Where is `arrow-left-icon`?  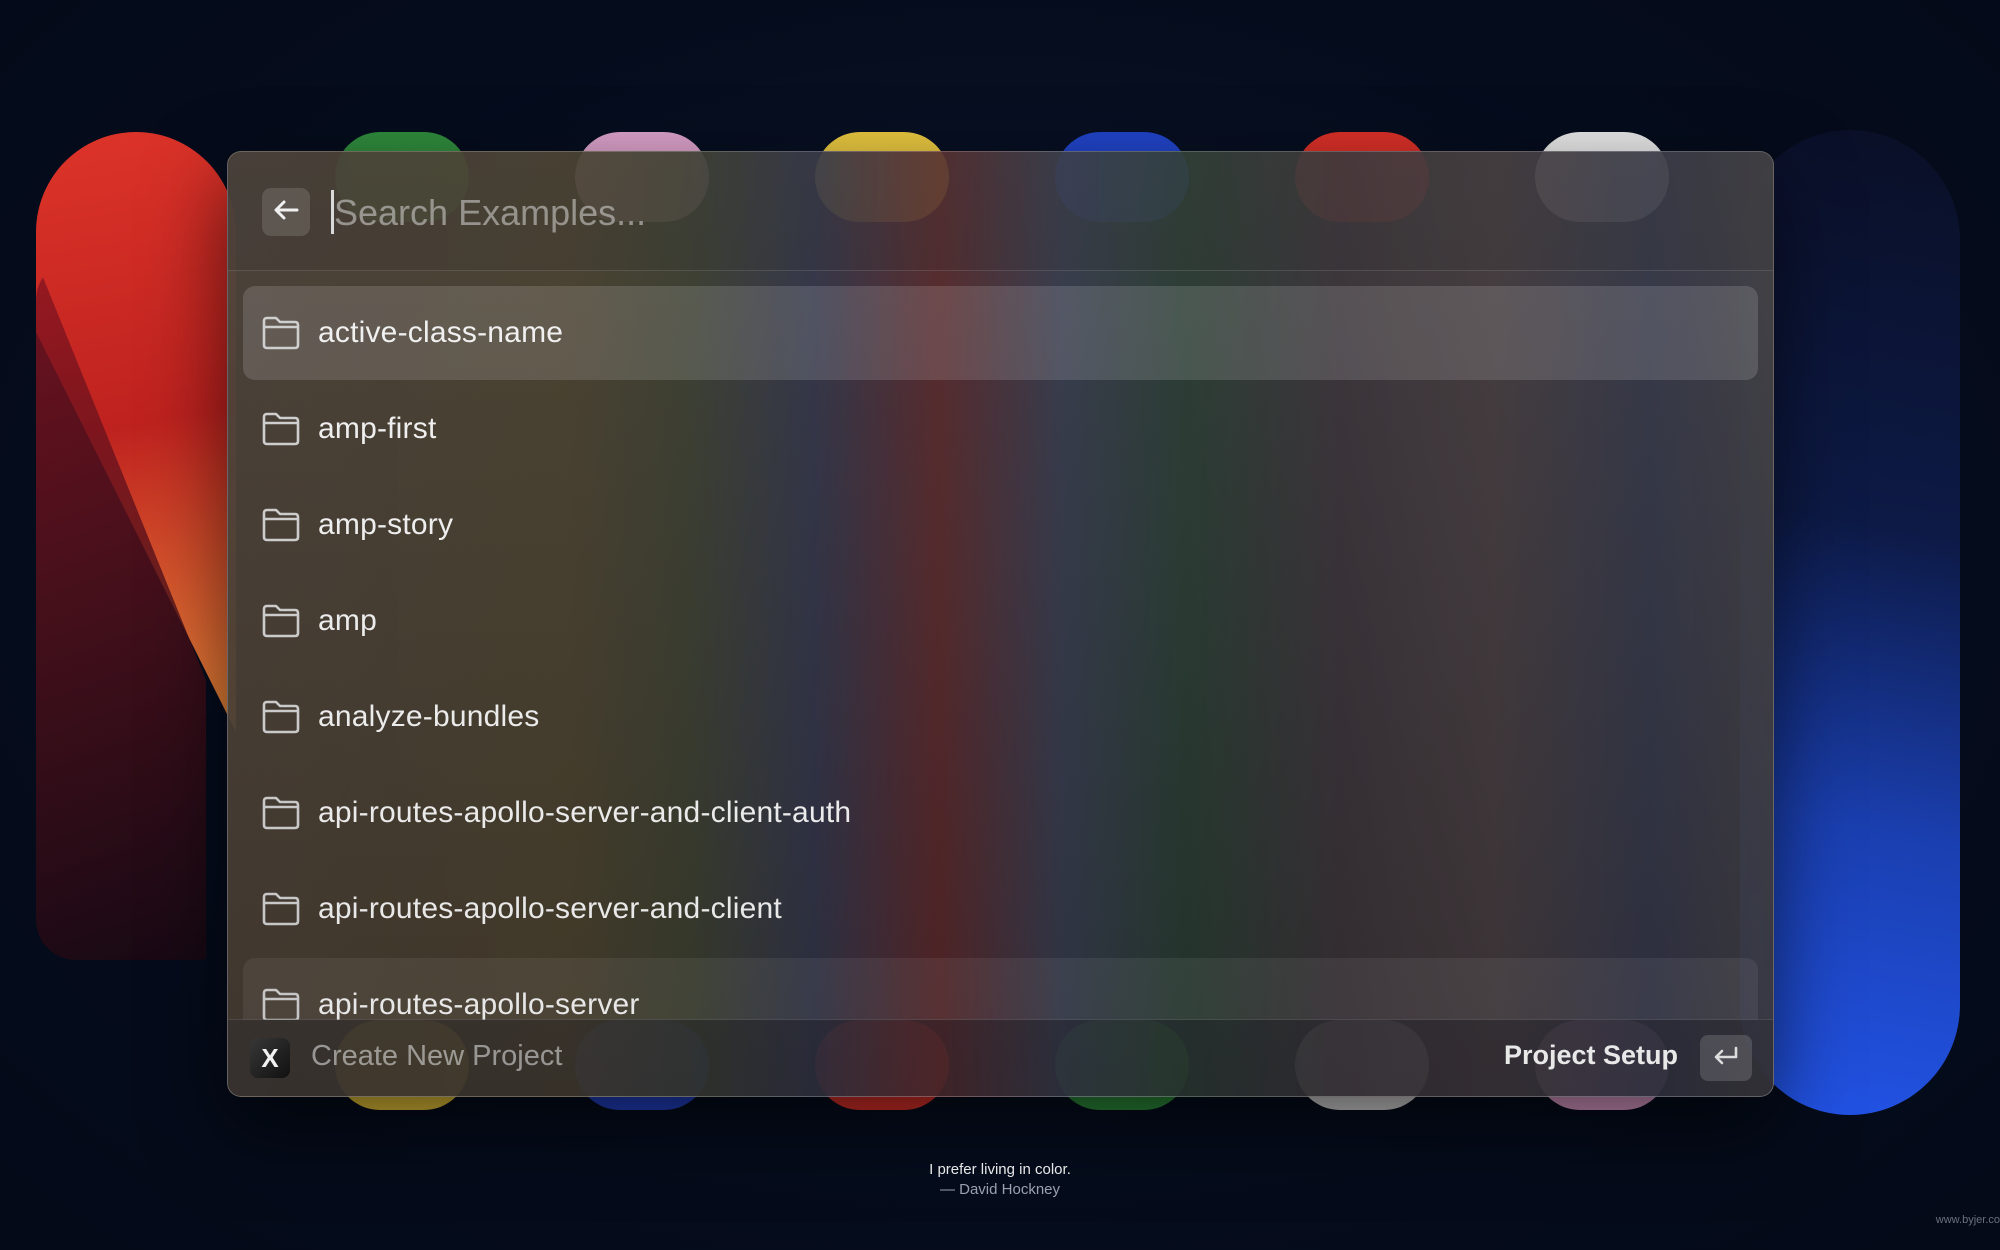 arrow-left-icon is located at coordinates (286, 212).